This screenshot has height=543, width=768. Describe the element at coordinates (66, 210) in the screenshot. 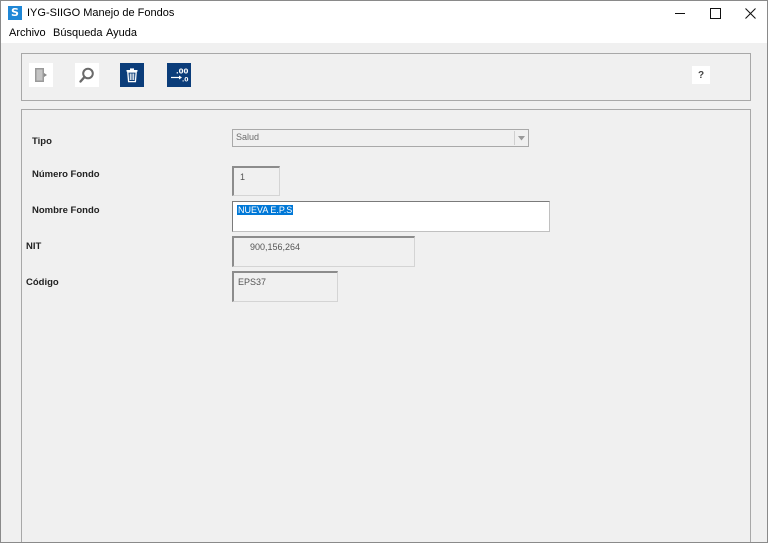

I see `nombre-fondo-label: Nombre Fondo` at that location.